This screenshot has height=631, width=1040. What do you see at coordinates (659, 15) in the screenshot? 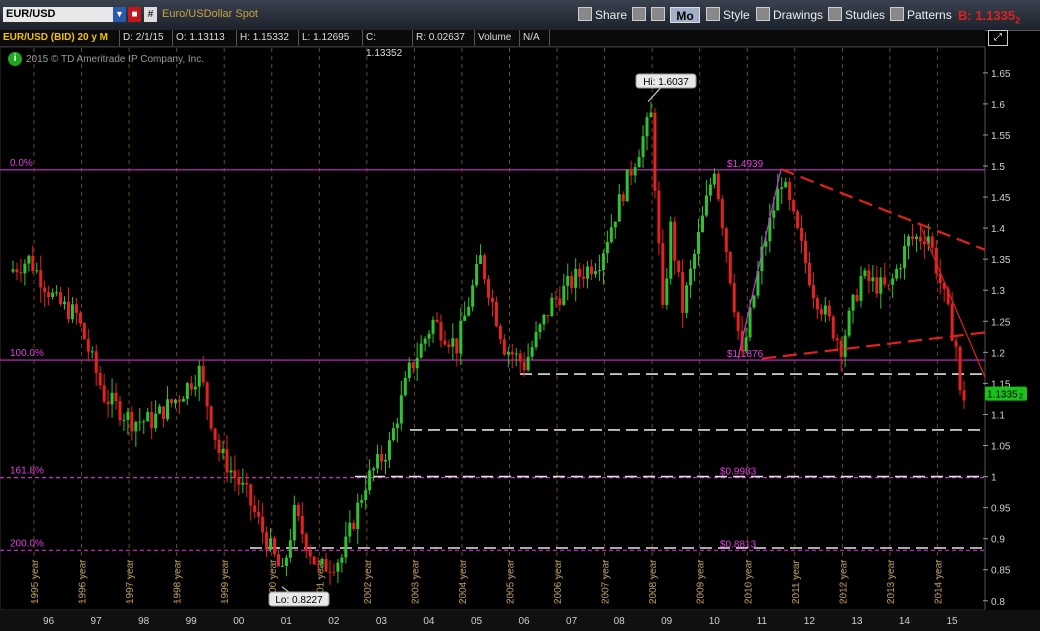
I see `pencil-tool-button` at bounding box center [659, 15].